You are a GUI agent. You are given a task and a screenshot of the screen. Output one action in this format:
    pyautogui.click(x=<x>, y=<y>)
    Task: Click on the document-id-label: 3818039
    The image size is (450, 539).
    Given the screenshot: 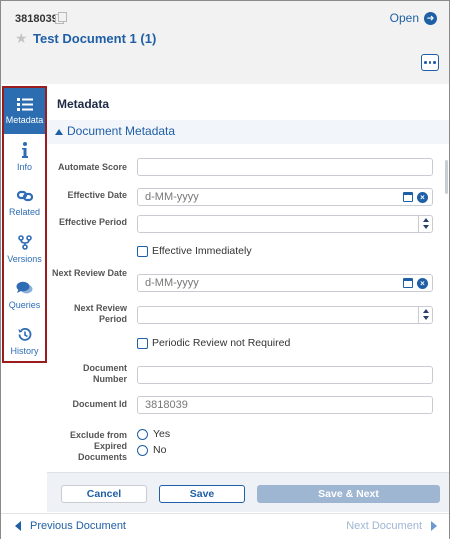 What is the action you would take?
    pyautogui.click(x=36, y=19)
    